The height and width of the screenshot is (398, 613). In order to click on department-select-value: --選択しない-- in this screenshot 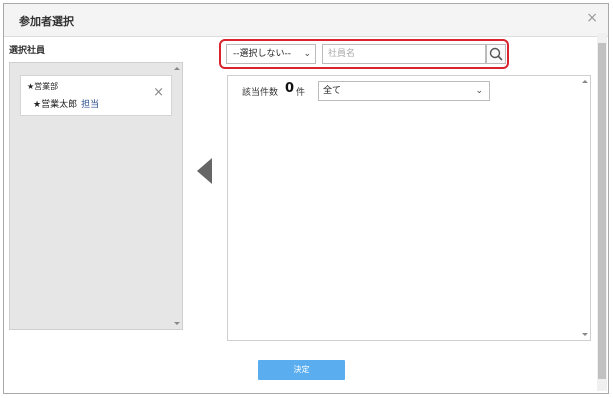, I will do `click(262, 54)`.